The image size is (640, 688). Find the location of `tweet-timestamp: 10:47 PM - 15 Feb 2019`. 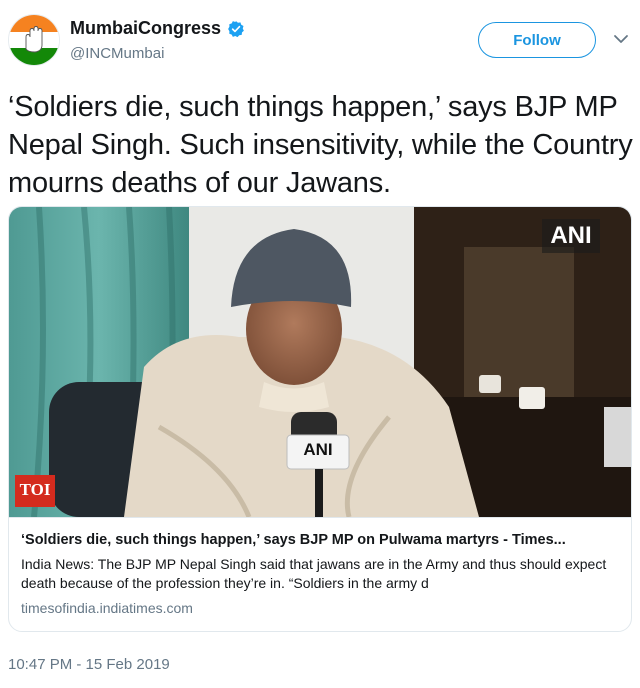

tweet-timestamp: 10:47 PM - 15 Feb 2019 is located at coordinates (89, 664).